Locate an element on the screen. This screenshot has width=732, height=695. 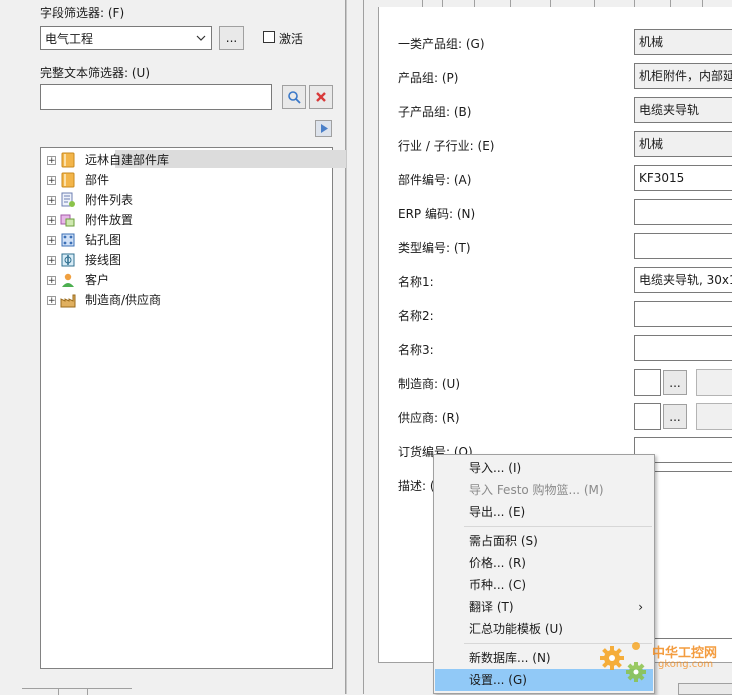
name2-field is located at coordinates (683, 314).